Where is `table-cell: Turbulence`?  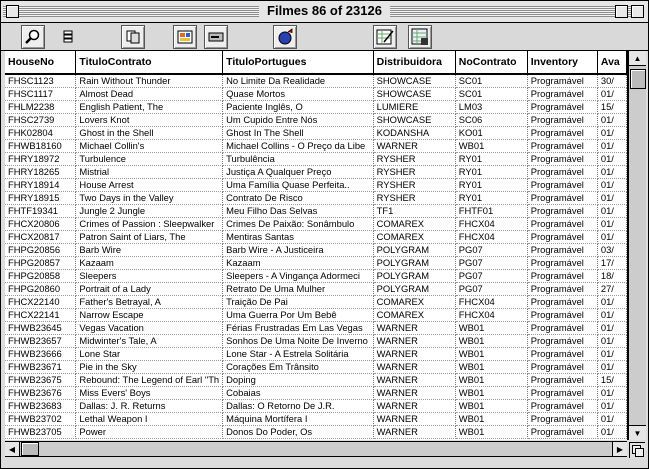
table-cell: Turbulence is located at coordinates (149, 159).